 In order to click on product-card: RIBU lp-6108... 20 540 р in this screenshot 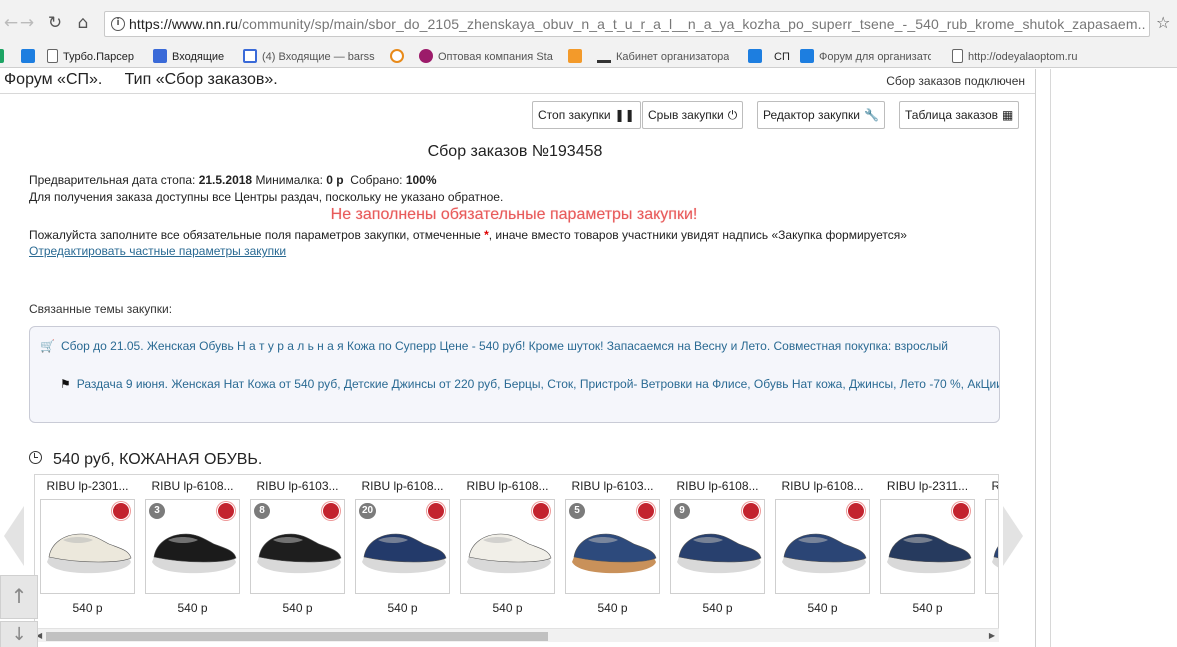, I will do `click(402, 545)`.